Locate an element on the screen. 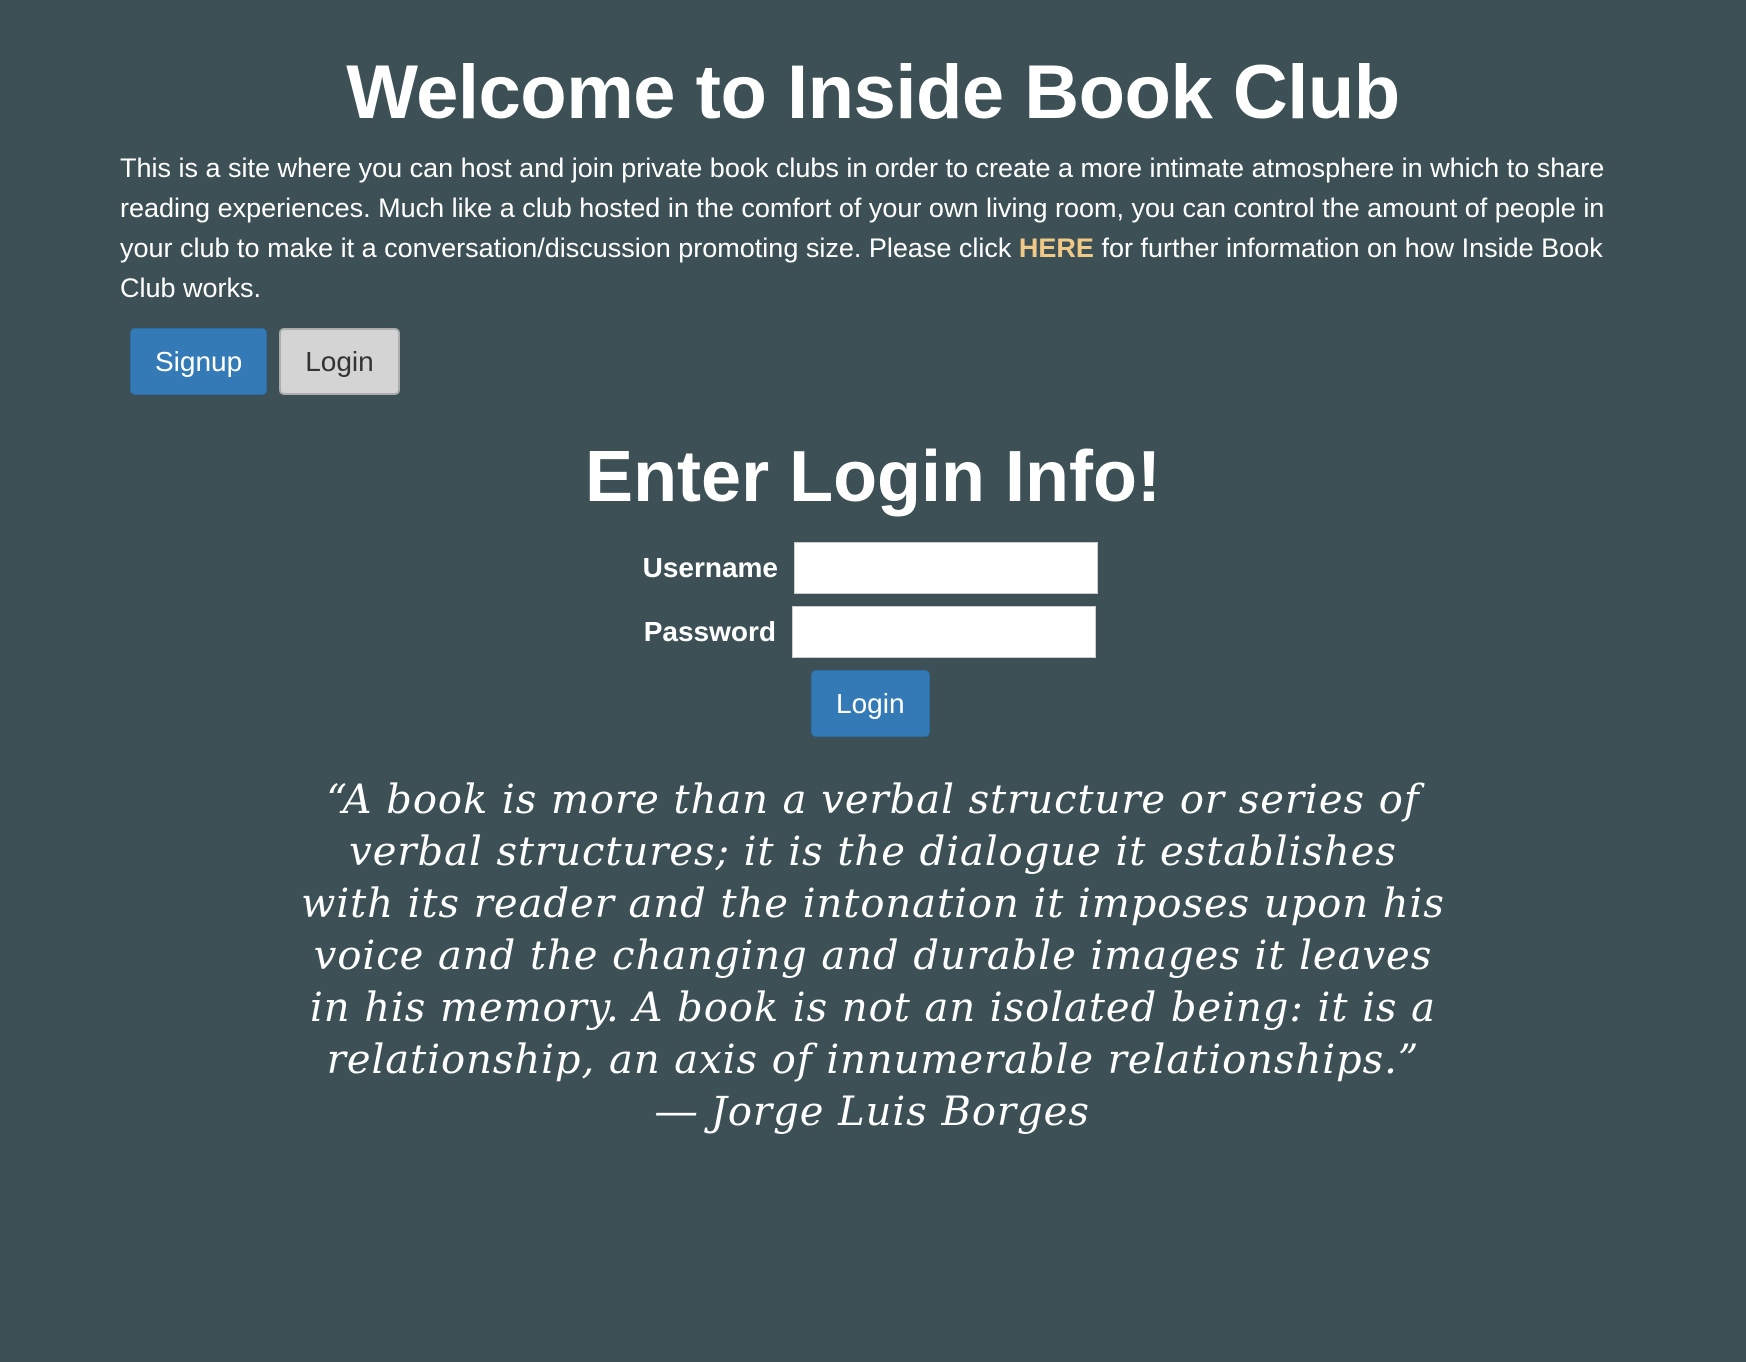 This screenshot has height=1362, width=1746. signup-button: Signup is located at coordinates (199, 361).